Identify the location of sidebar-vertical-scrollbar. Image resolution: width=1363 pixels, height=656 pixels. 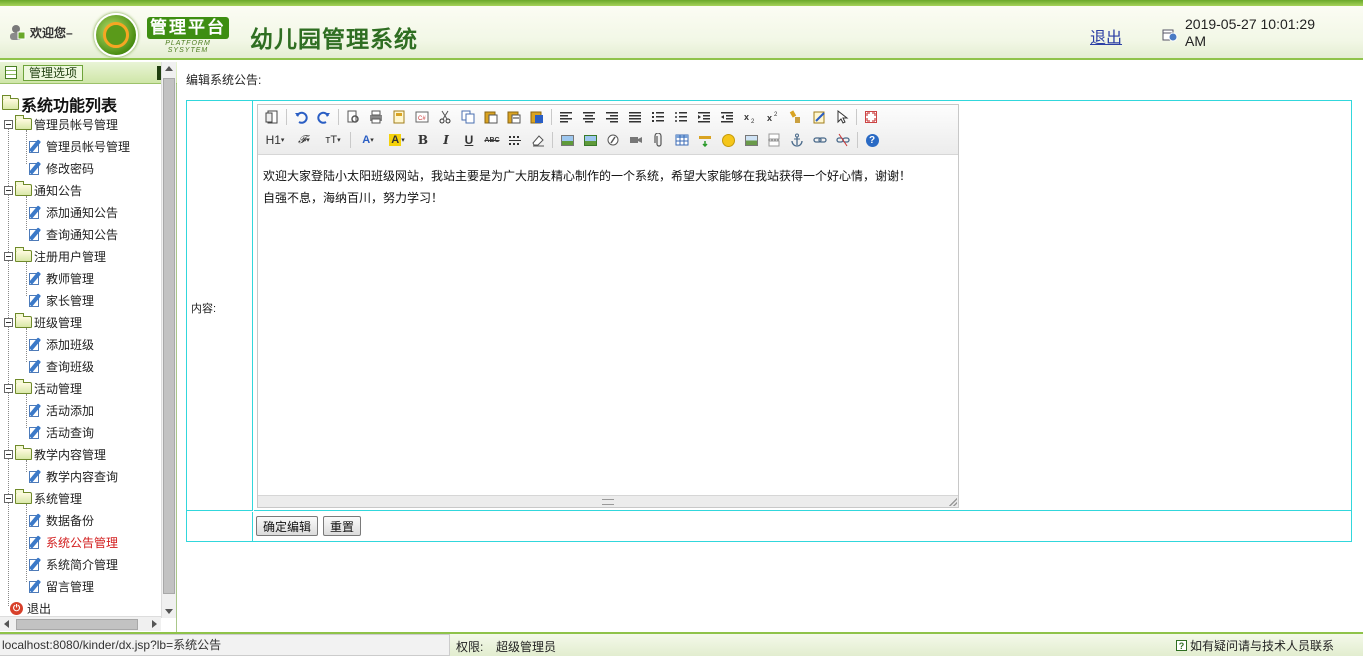
(168, 340).